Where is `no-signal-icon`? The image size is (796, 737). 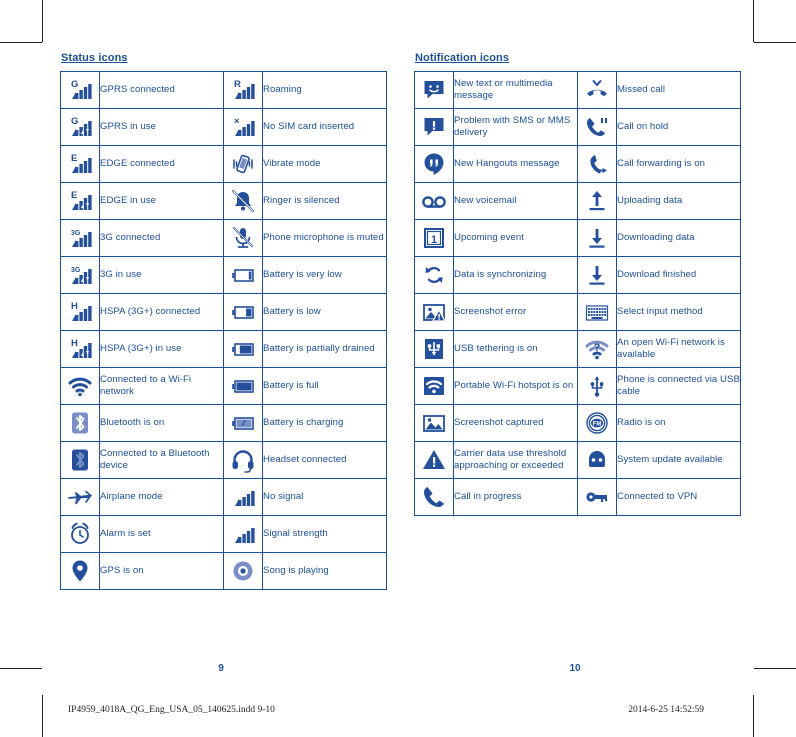 no-signal-icon is located at coordinates (243, 497).